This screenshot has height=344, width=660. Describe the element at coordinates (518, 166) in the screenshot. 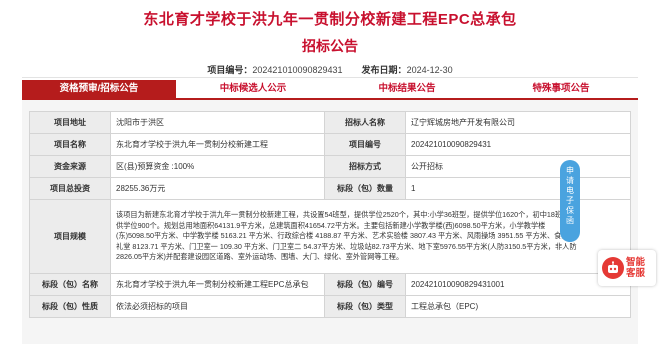

I see `tender-method-value: 公开招标` at that location.